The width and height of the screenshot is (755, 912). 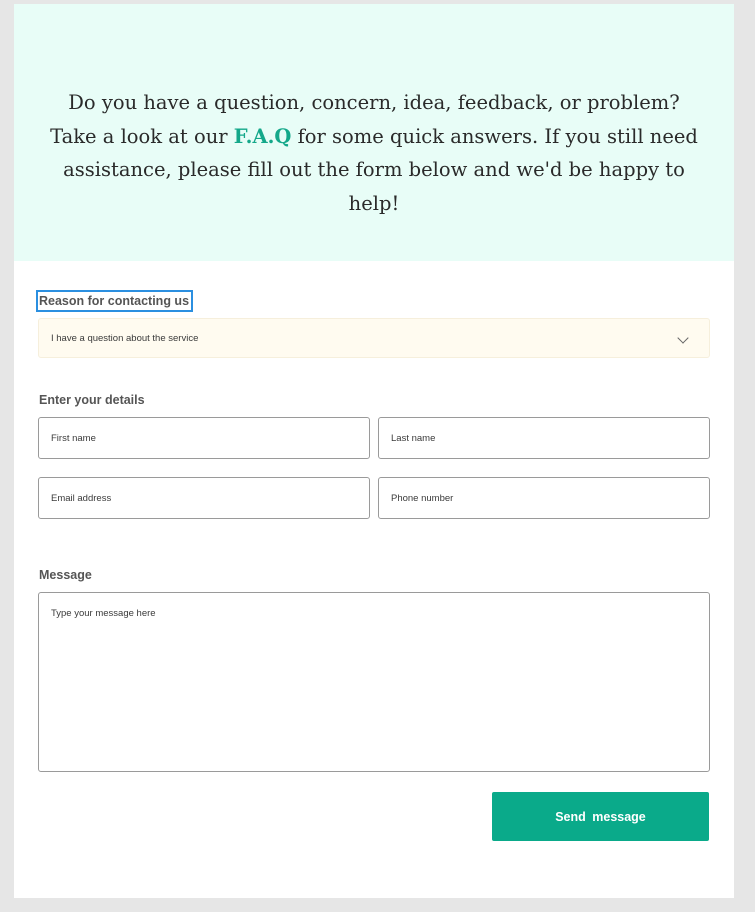 I want to click on details-label: Enter your details, so click(x=92, y=400).